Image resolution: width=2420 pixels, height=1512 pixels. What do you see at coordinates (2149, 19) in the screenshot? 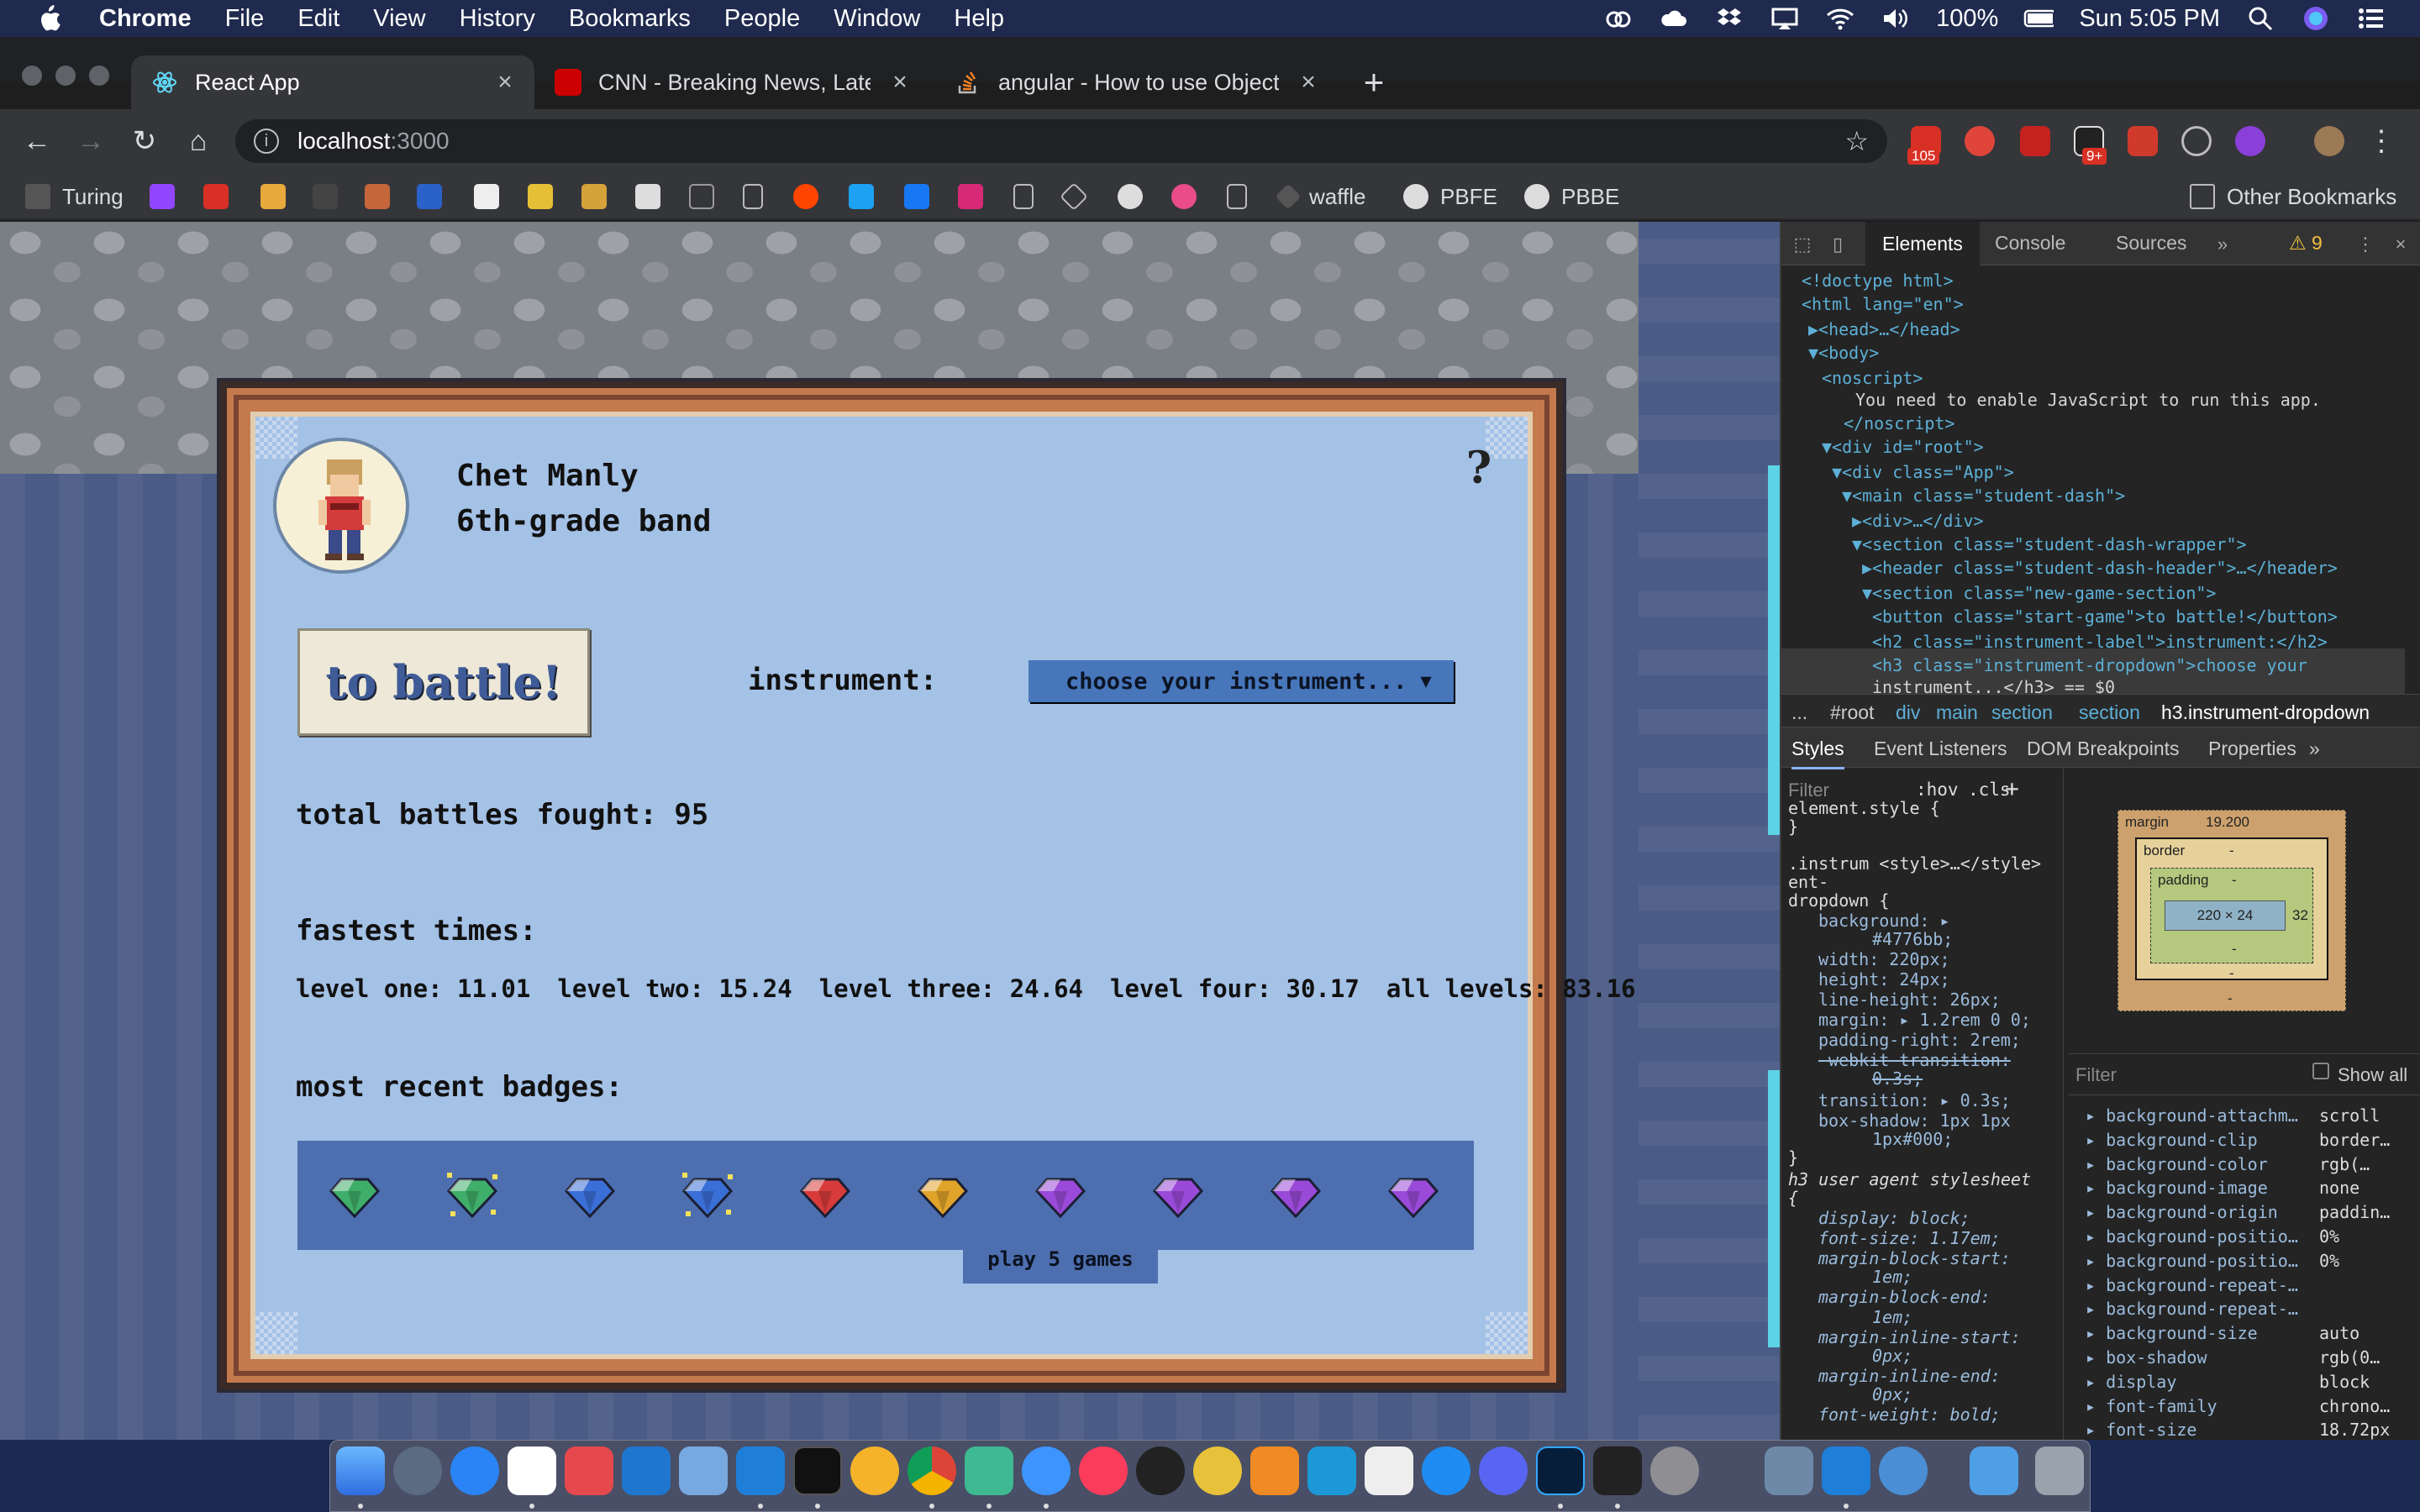
I see `menubar-clock: Sun 5:05 PM` at bounding box center [2149, 19].